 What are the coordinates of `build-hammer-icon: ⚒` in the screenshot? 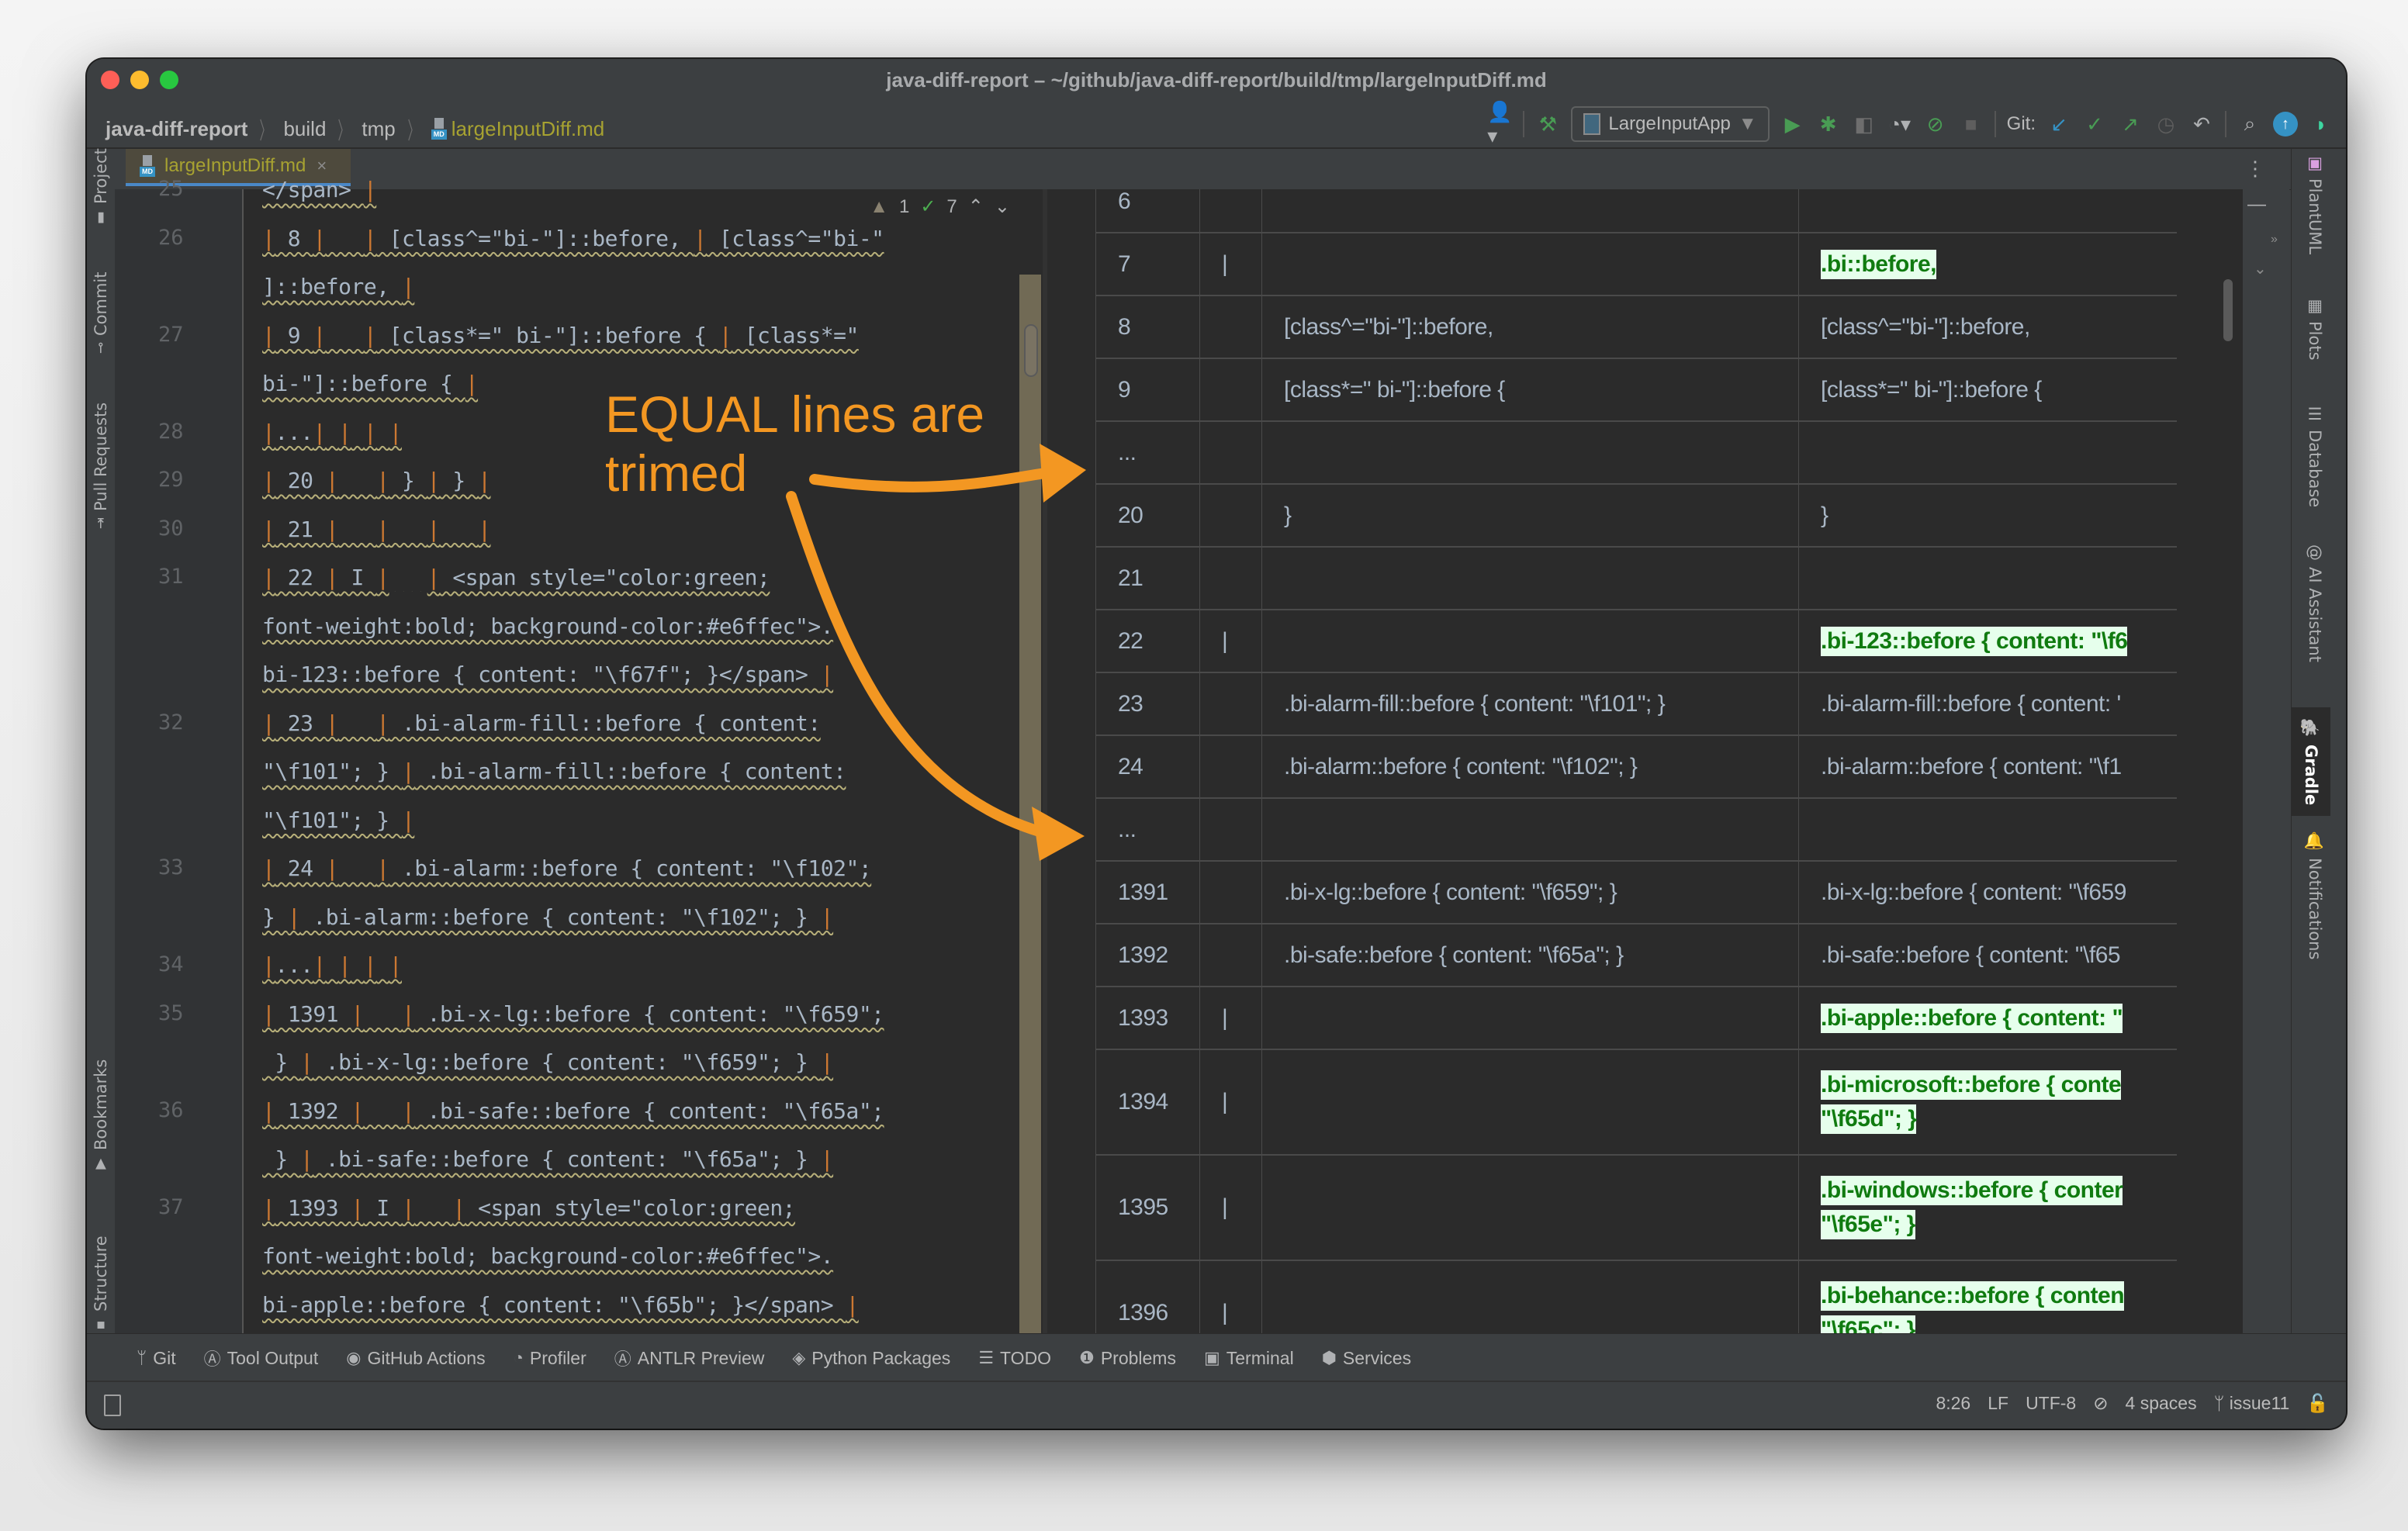 It's located at (1547, 124).